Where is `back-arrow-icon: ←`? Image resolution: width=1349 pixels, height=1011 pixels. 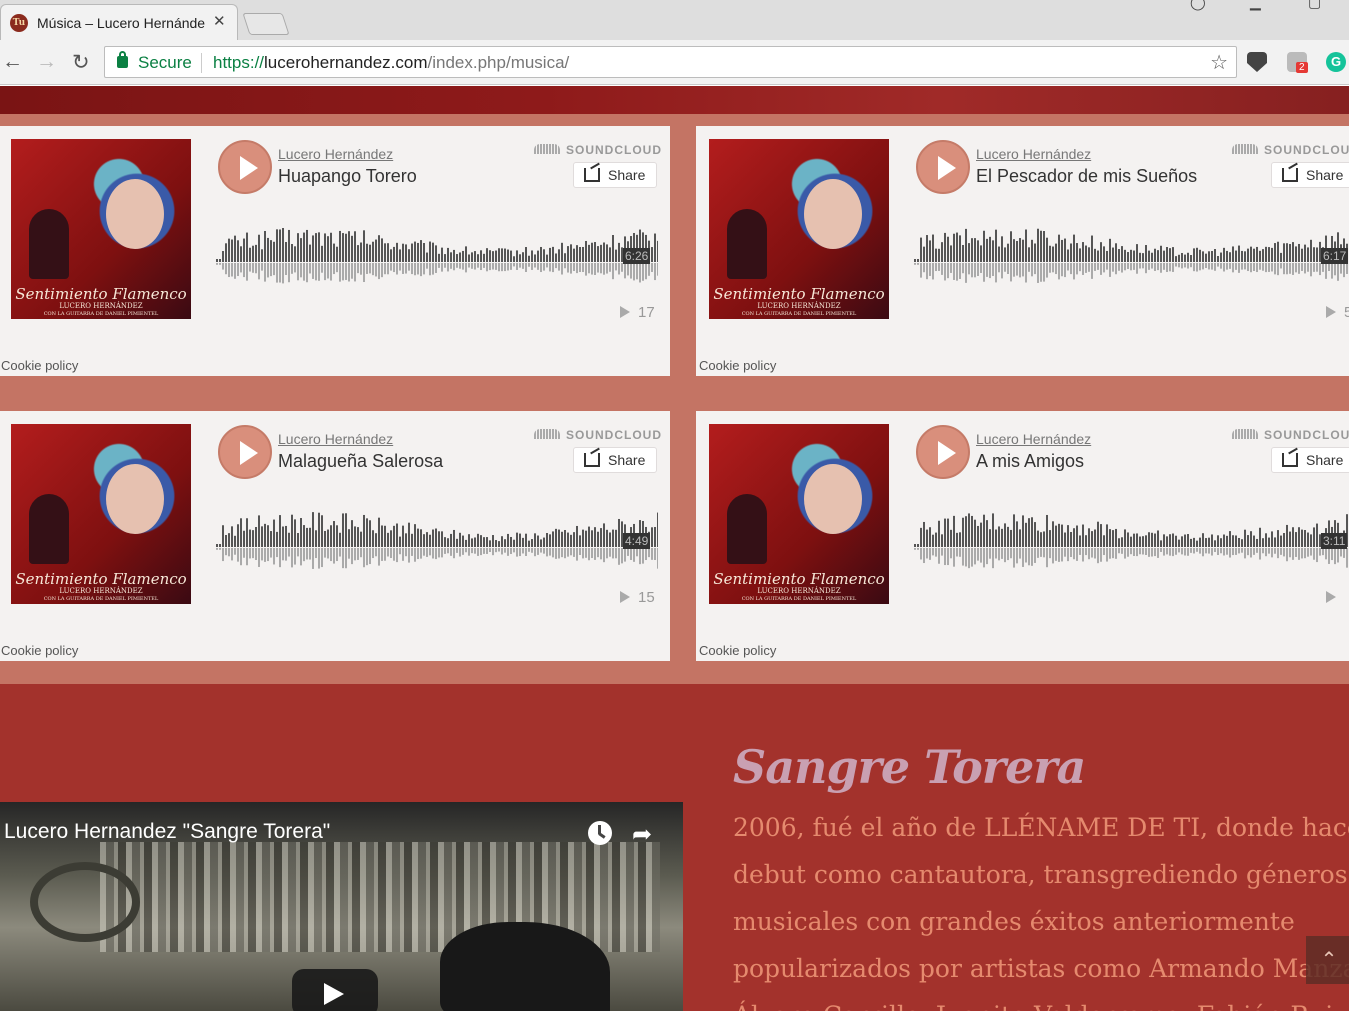
back-arrow-icon: ← is located at coordinates (12, 62).